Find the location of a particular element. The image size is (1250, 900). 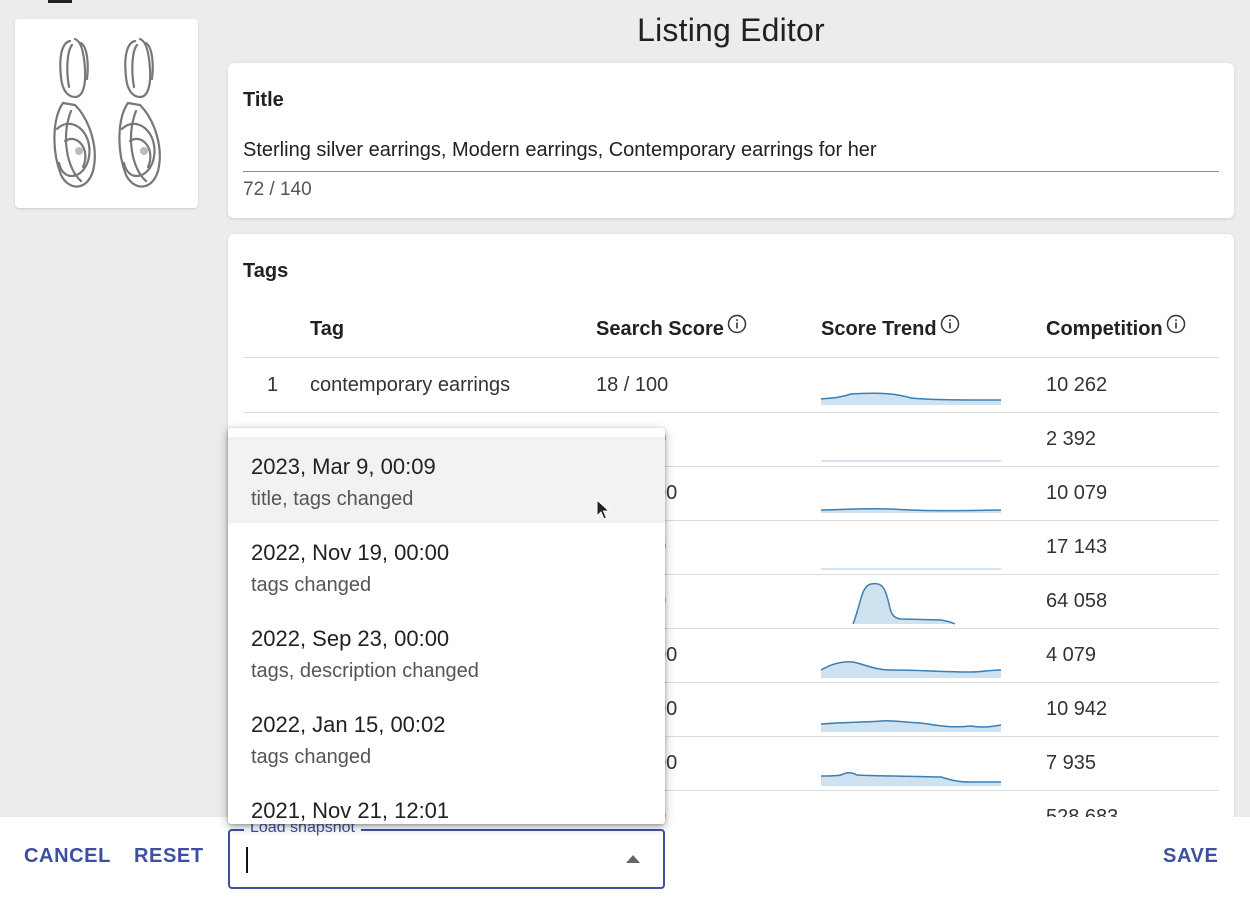

cancel-button: CANCEL is located at coordinates (67, 856).